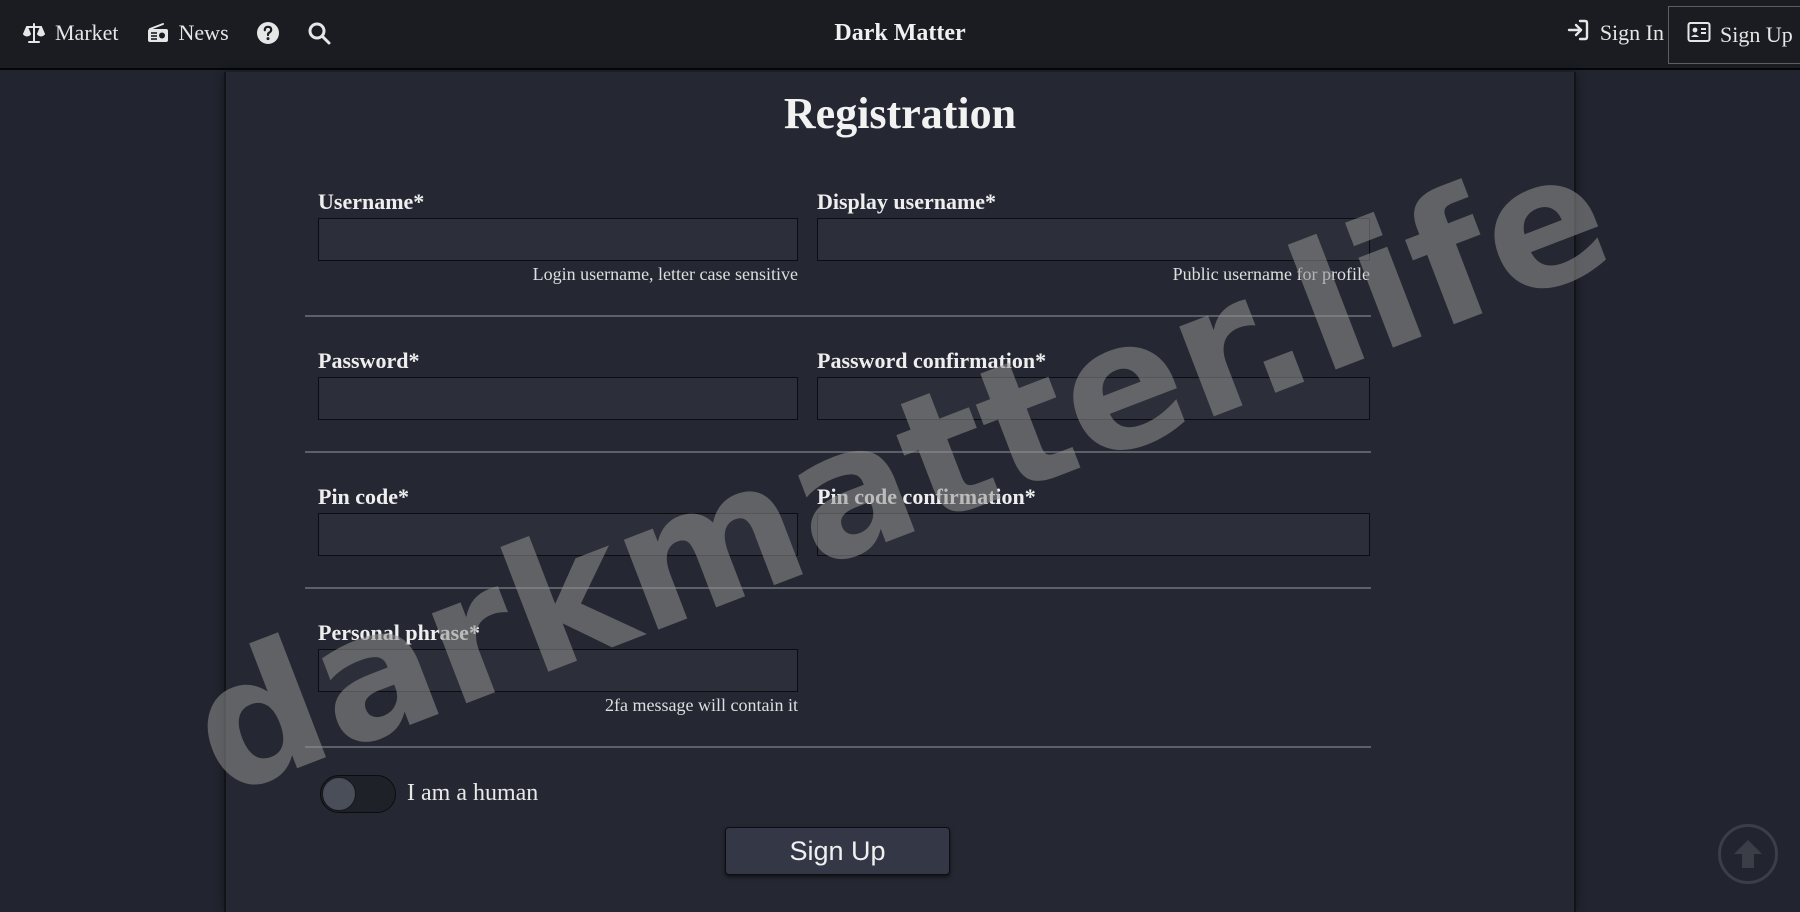 This screenshot has height=912, width=1800. I want to click on human-toggle-label: I am a human, so click(473, 793).